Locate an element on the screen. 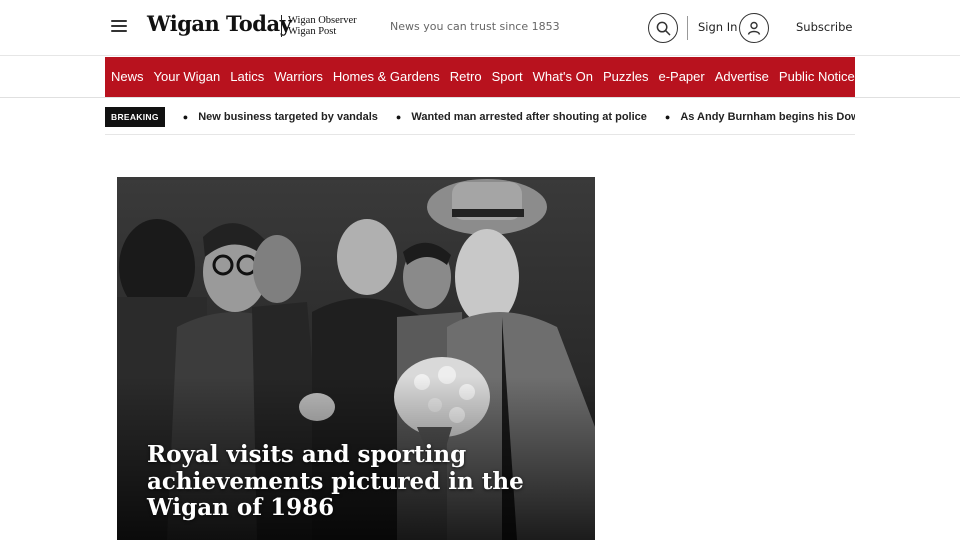 The image size is (960, 540). sister-titles: Wigan Observer Wigan Post is located at coordinates (319, 26).